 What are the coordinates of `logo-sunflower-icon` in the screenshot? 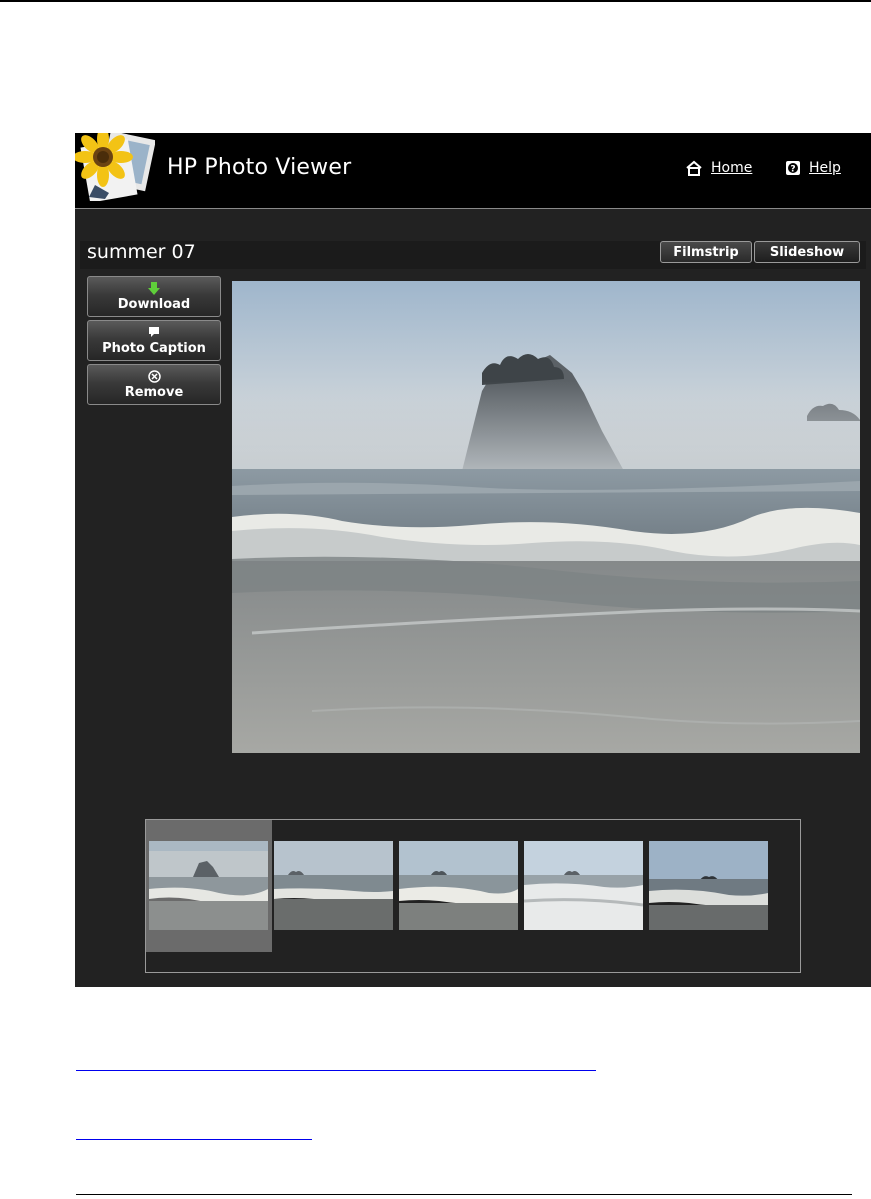 It's located at (115, 167).